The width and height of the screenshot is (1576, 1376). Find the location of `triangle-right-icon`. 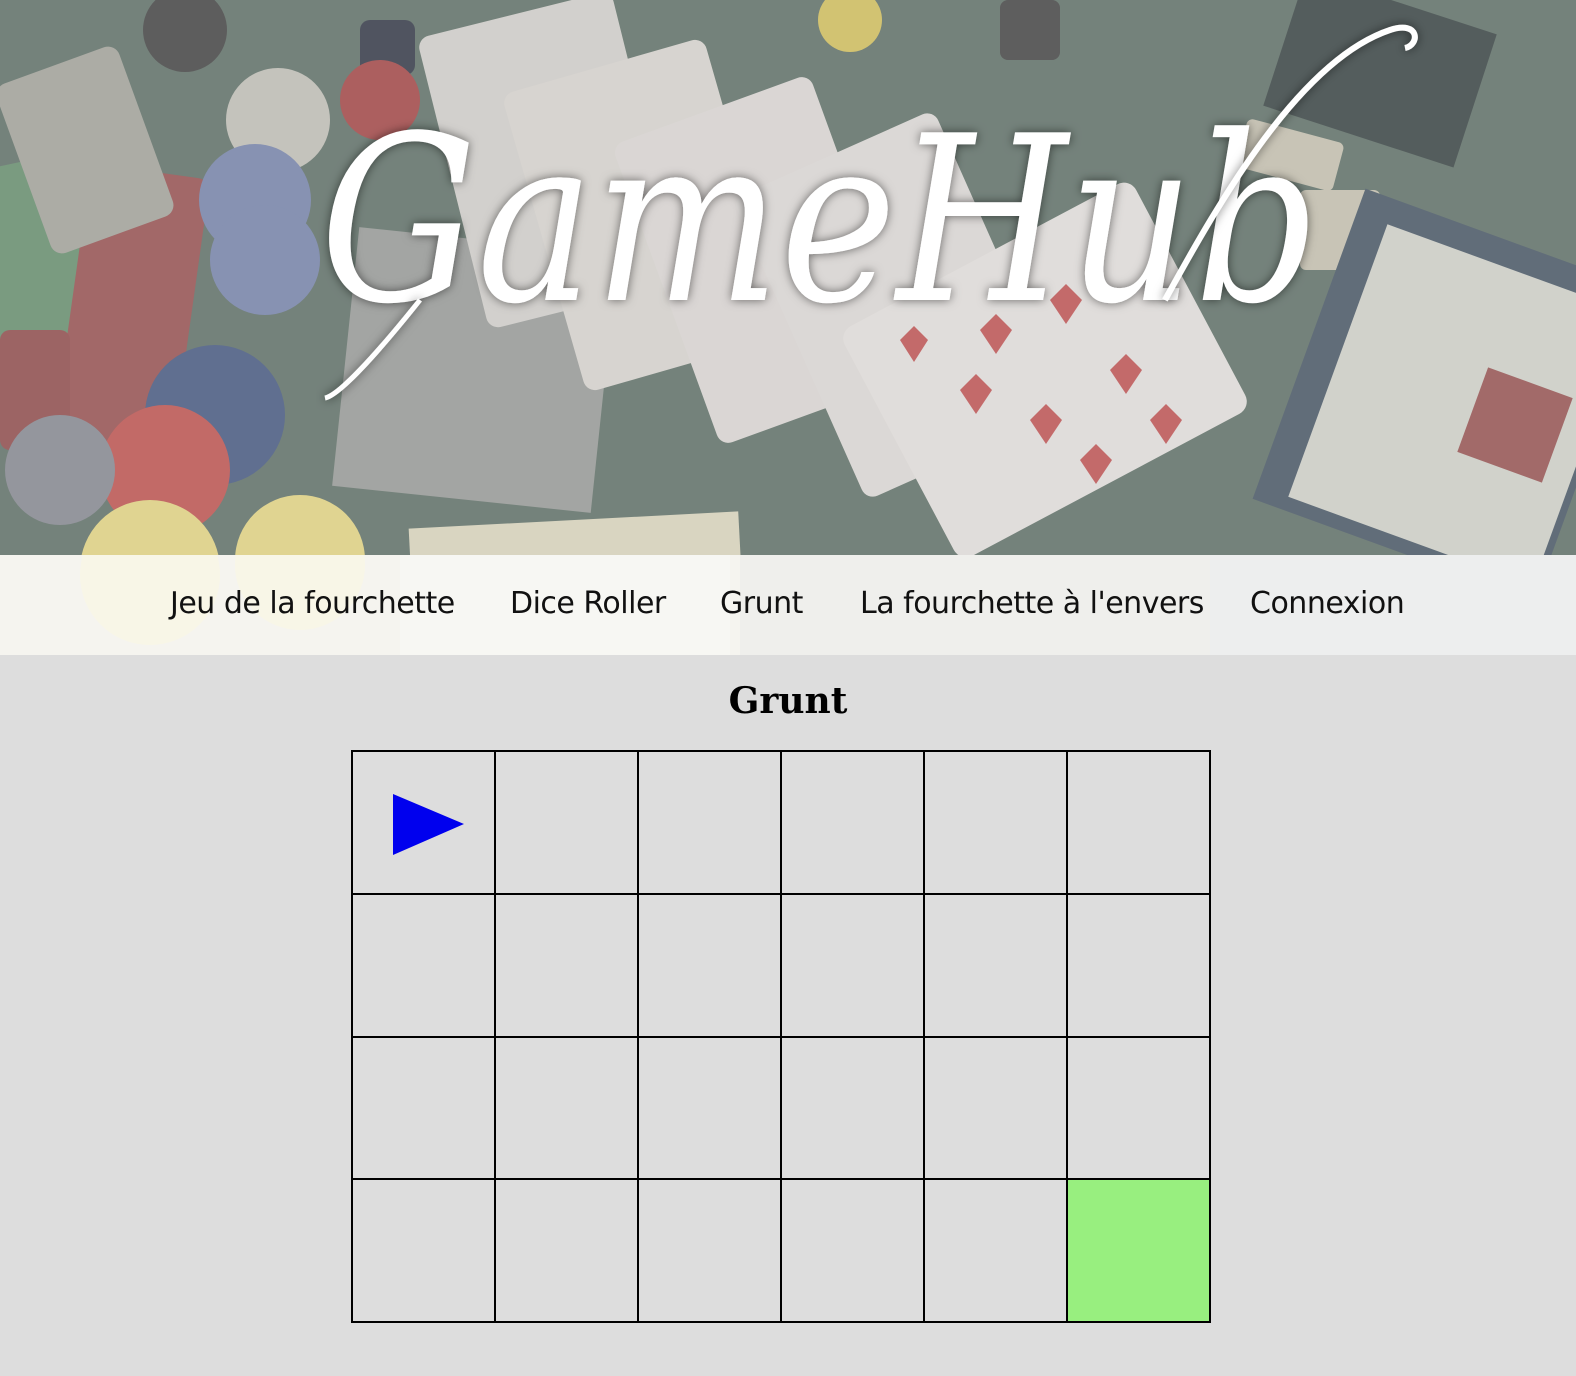

triangle-right-icon is located at coordinates (428, 824).